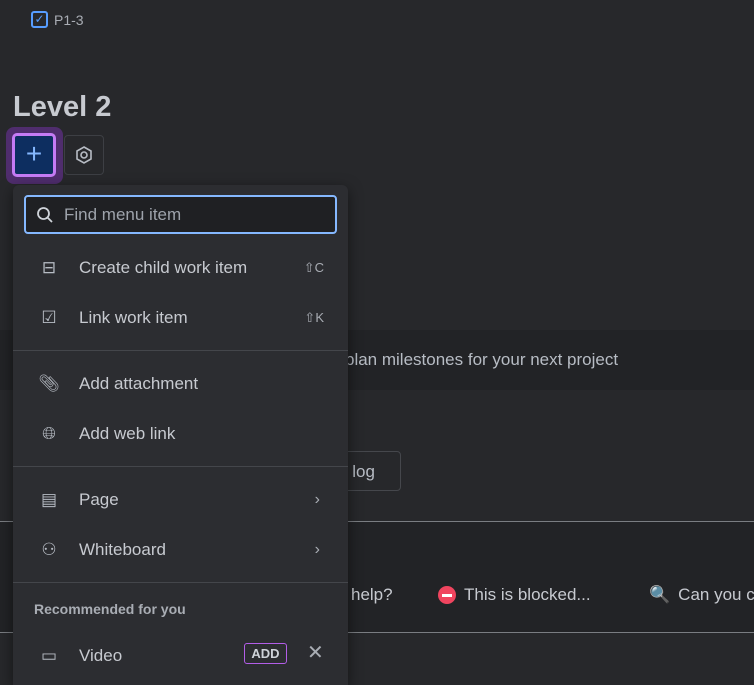 The height and width of the screenshot is (685, 754). What do you see at coordinates (49, 267) in the screenshot?
I see `hierarchy-icon: ⊟` at bounding box center [49, 267].